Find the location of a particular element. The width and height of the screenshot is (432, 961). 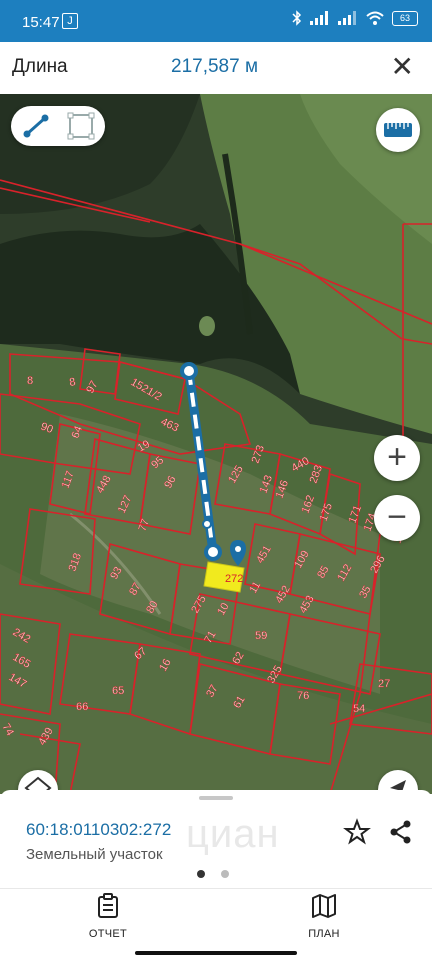

measure-end-point is located at coordinates (213, 552).